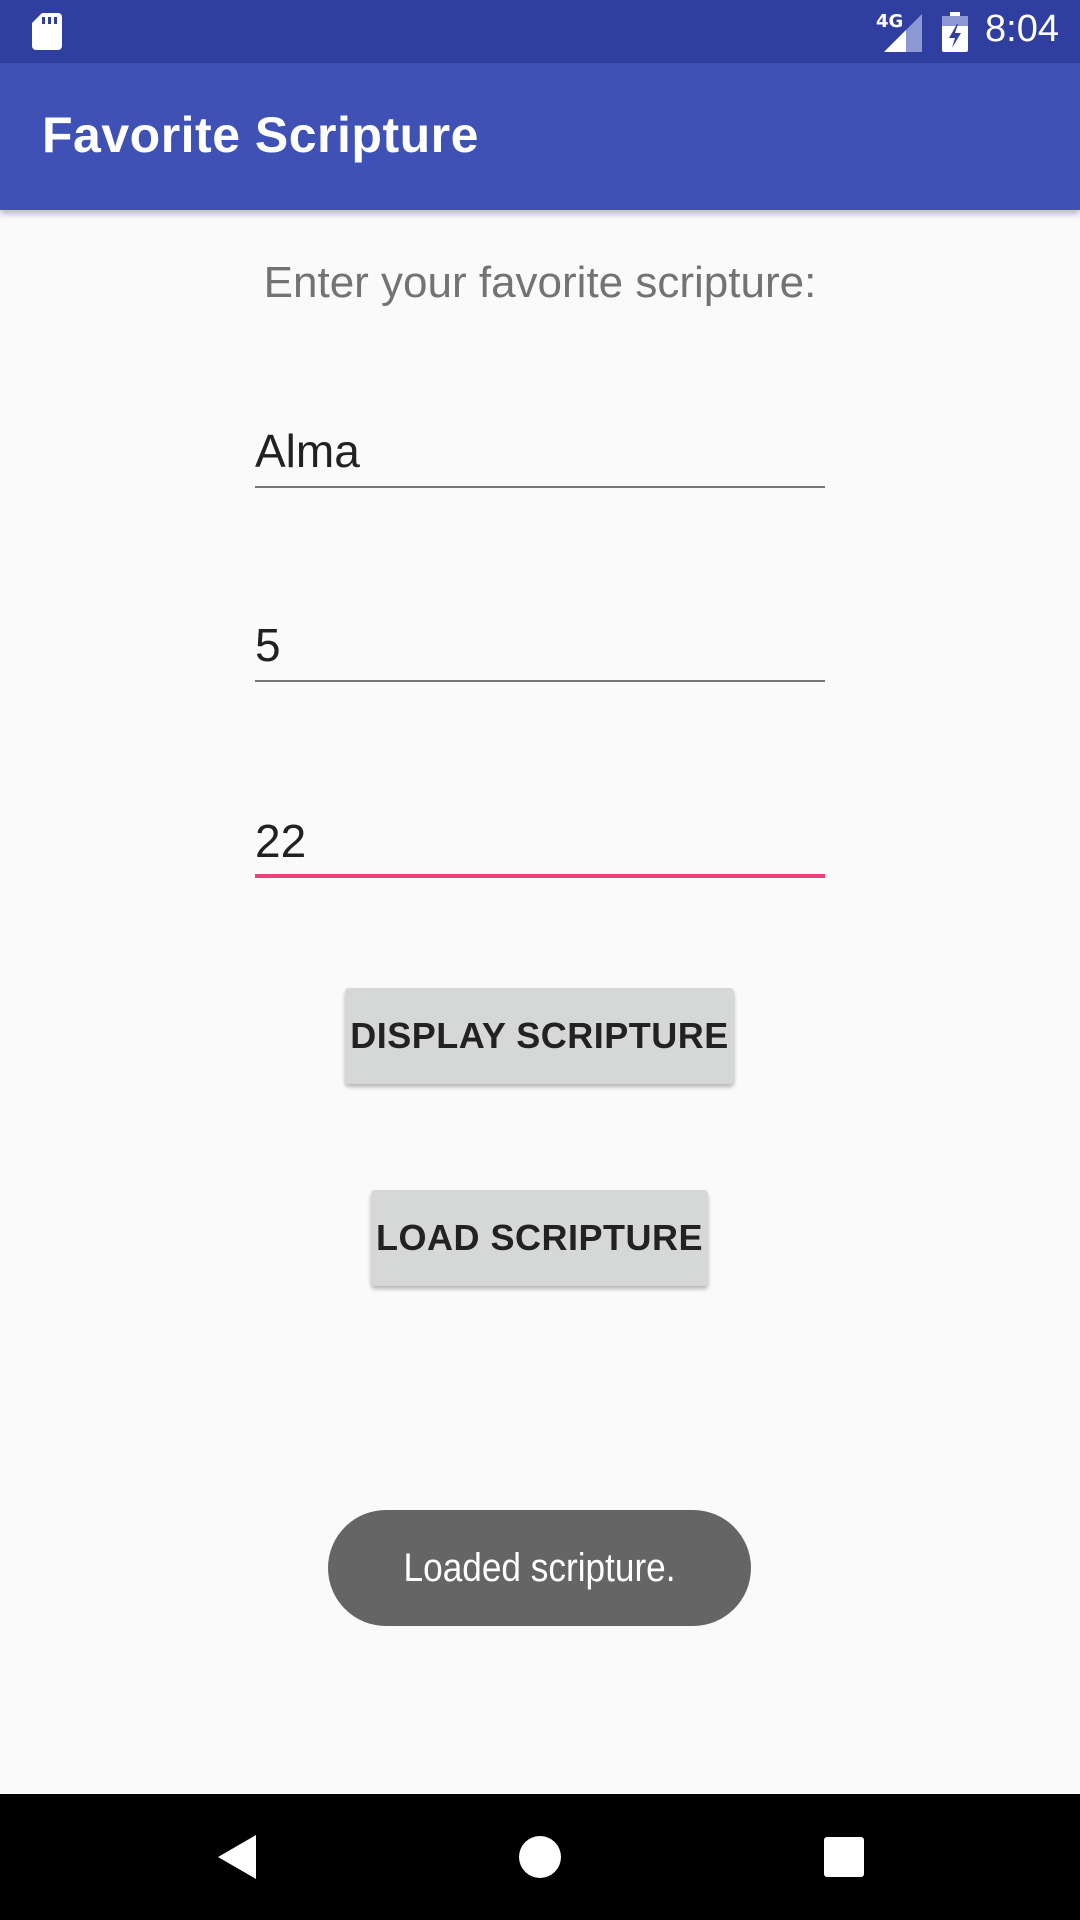 The height and width of the screenshot is (1920, 1080). Describe the element at coordinates (307, 451) in the screenshot. I see `book-input-value: Alma` at that location.